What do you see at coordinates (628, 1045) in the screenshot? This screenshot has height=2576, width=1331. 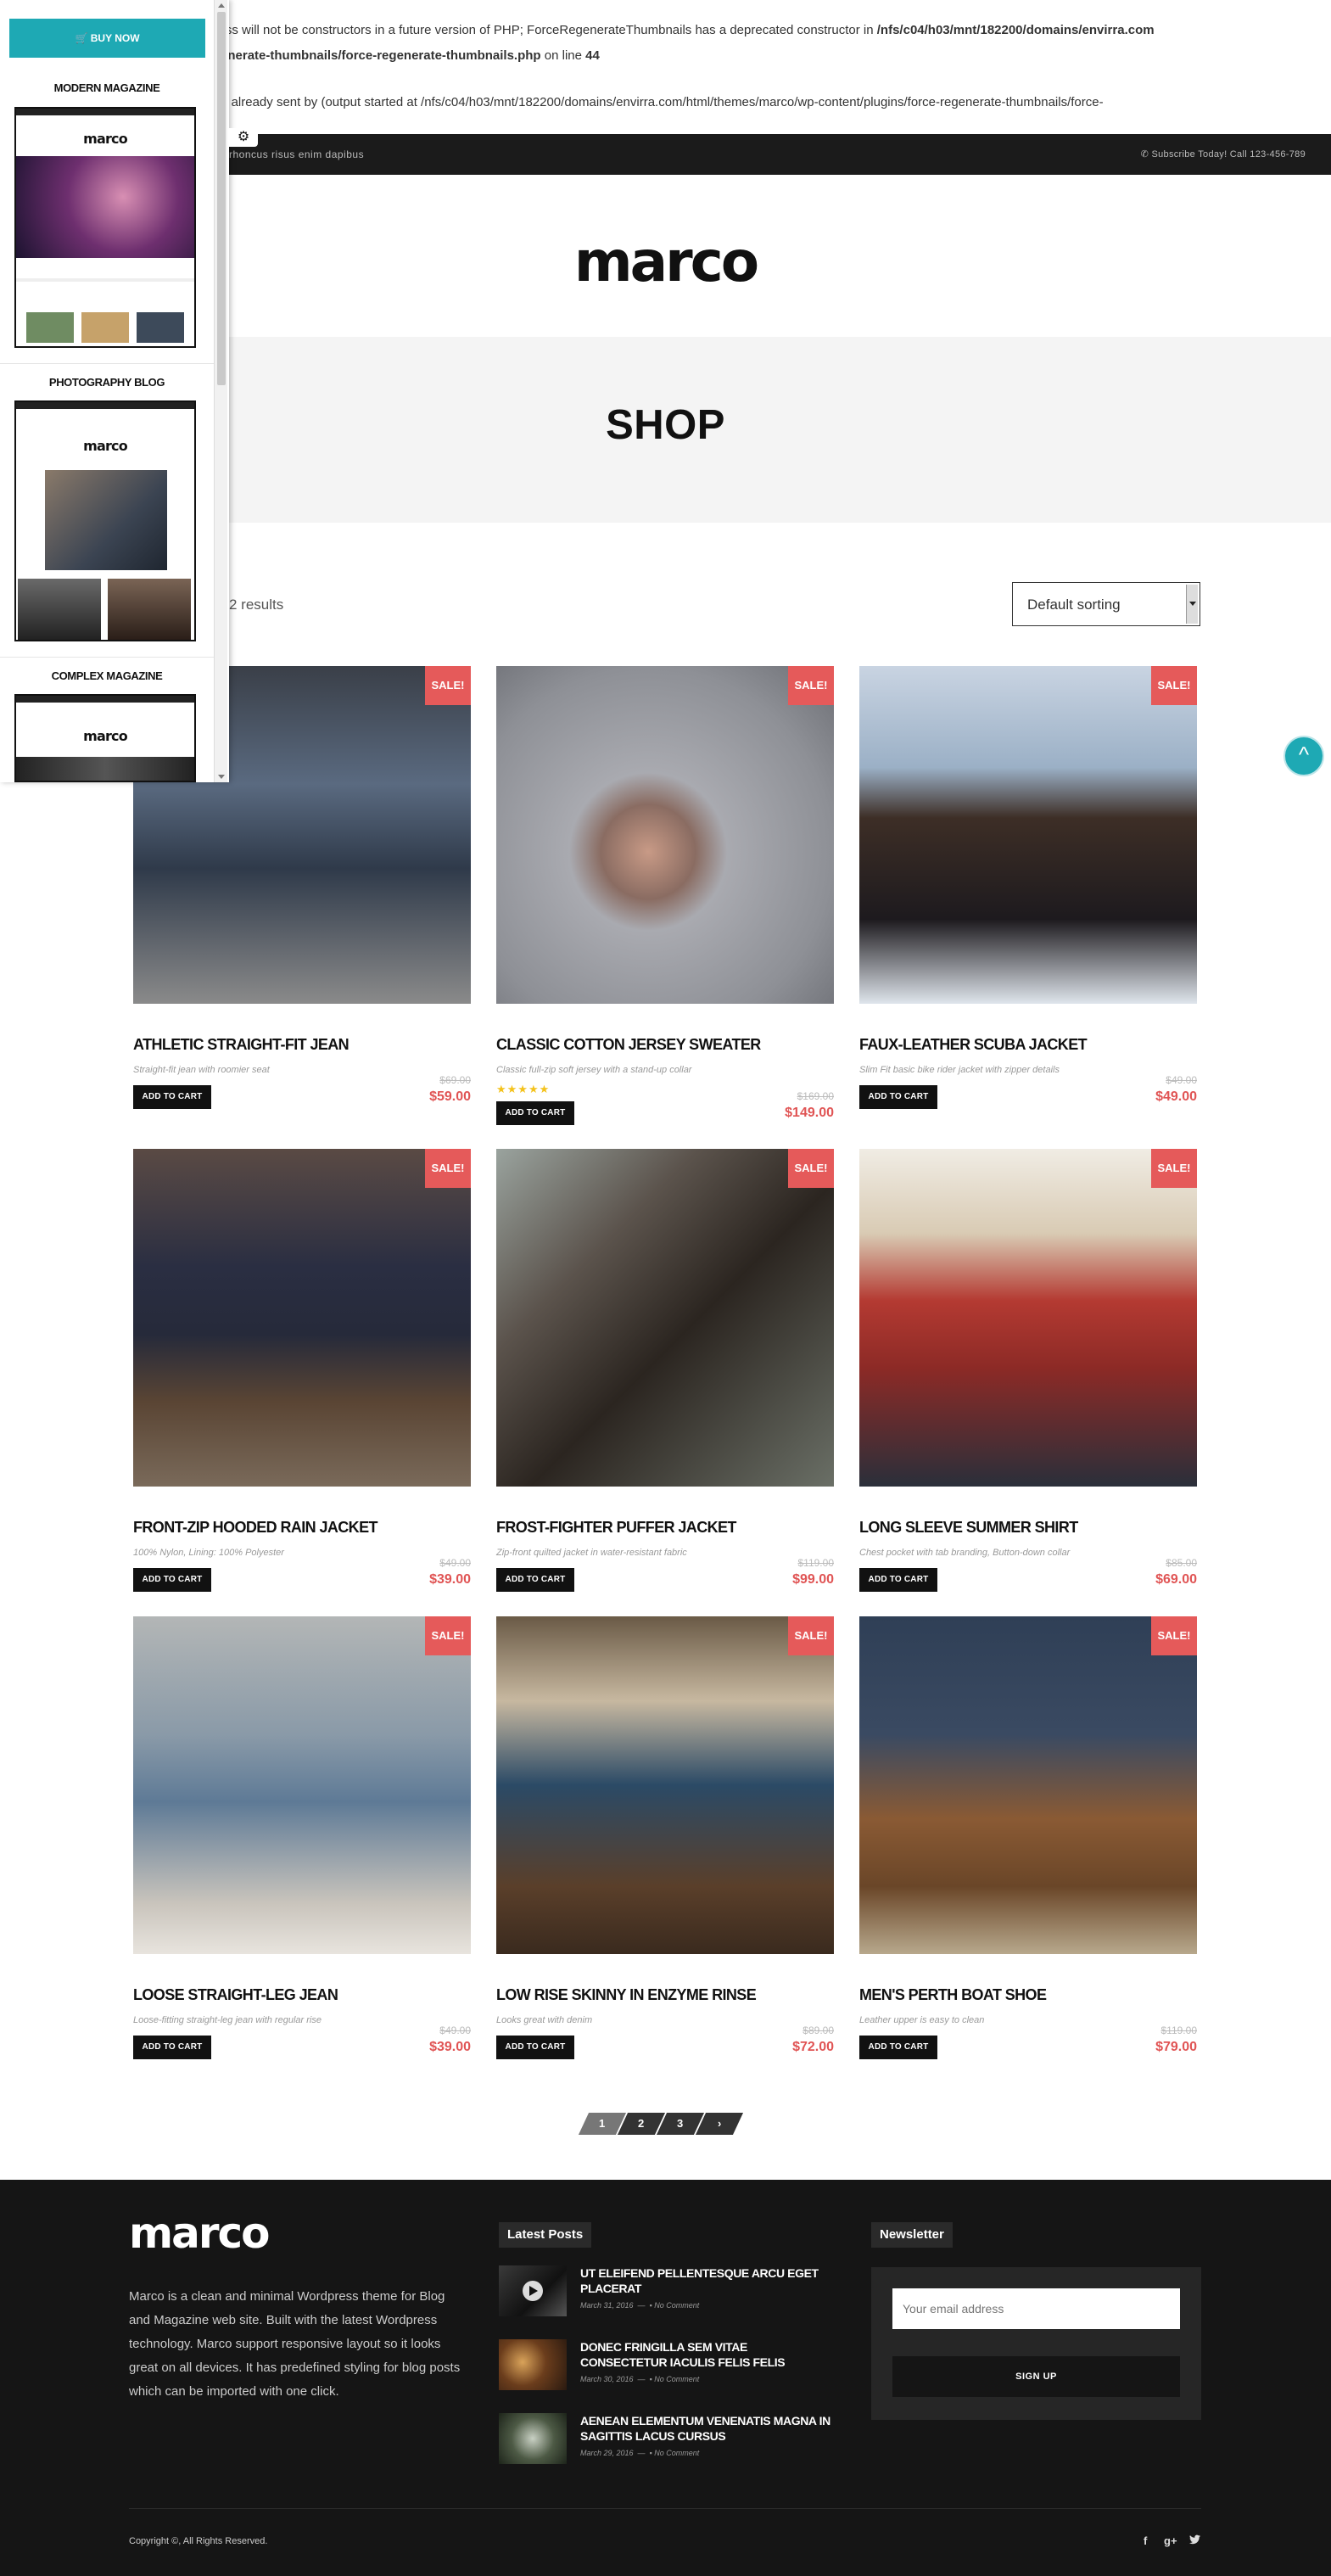 I see `product-title: CLASSIC COTTON JERSEY SWEATER` at bounding box center [628, 1045].